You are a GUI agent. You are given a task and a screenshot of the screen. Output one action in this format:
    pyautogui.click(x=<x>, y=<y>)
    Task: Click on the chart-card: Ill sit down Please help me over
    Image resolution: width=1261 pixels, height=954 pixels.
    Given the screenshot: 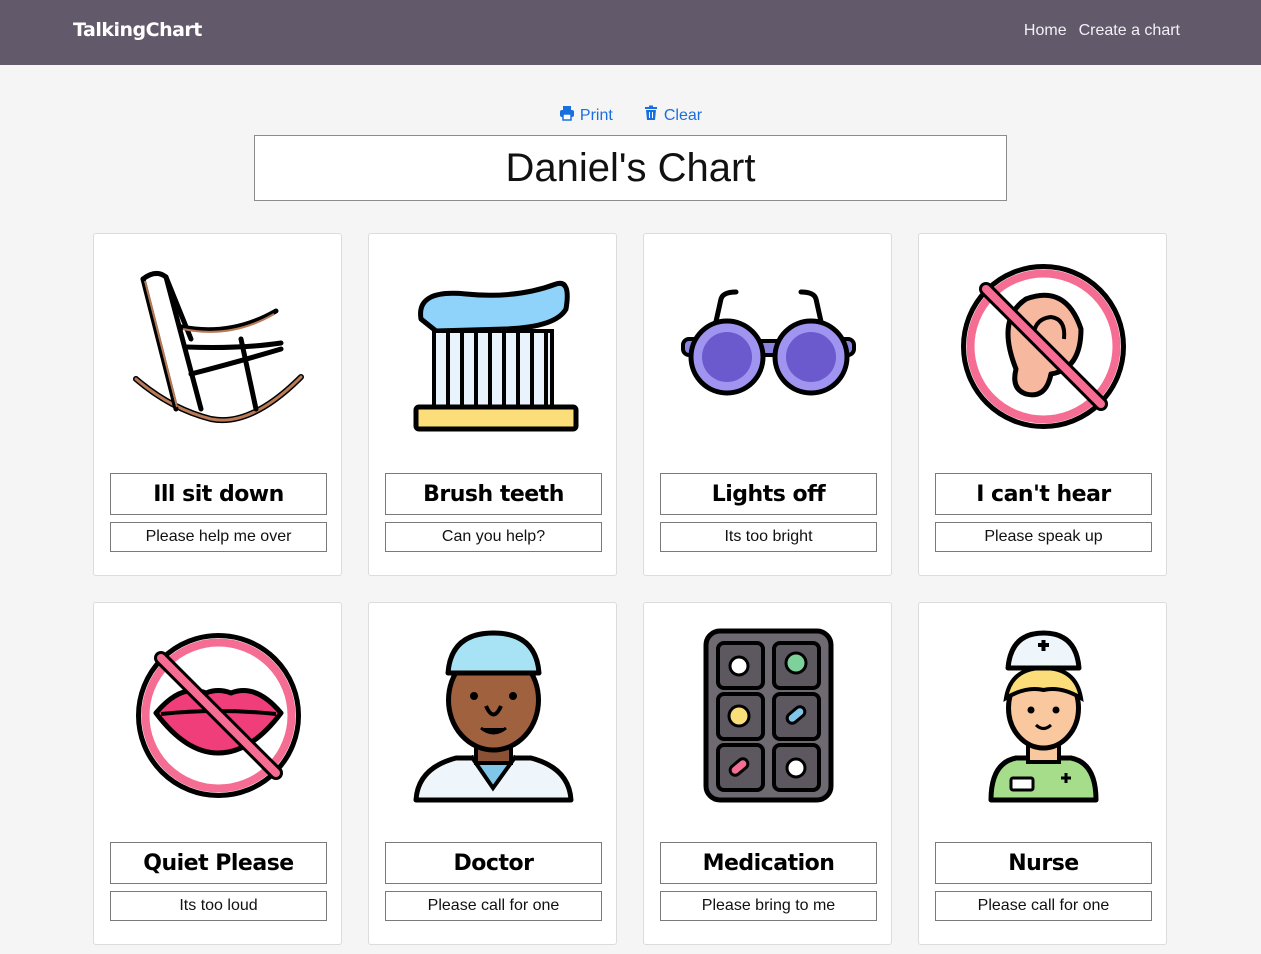 What is the action you would take?
    pyautogui.click(x=217, y=404)
    